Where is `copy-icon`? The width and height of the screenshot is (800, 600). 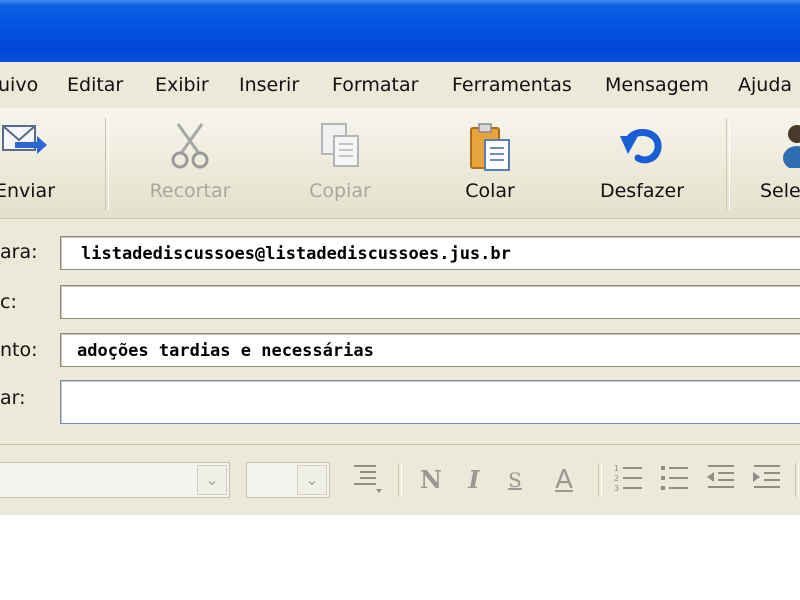
copy-icon is located at coordinates (340, 148).